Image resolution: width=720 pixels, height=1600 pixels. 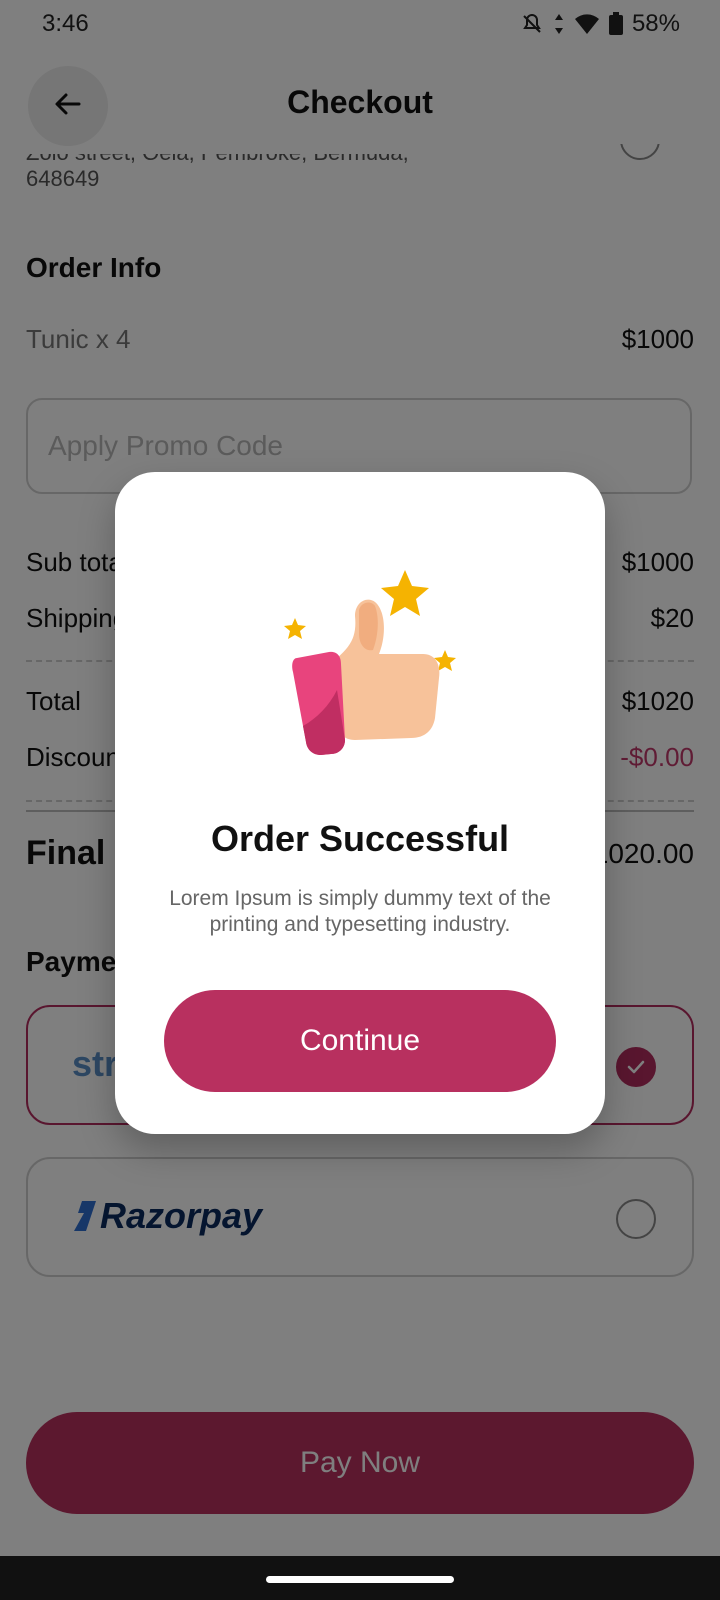 What do you see at coordinates (360, 838) in the screenshot?
I see `dialog-title: Order Successful` at bounding box center [360, 838].